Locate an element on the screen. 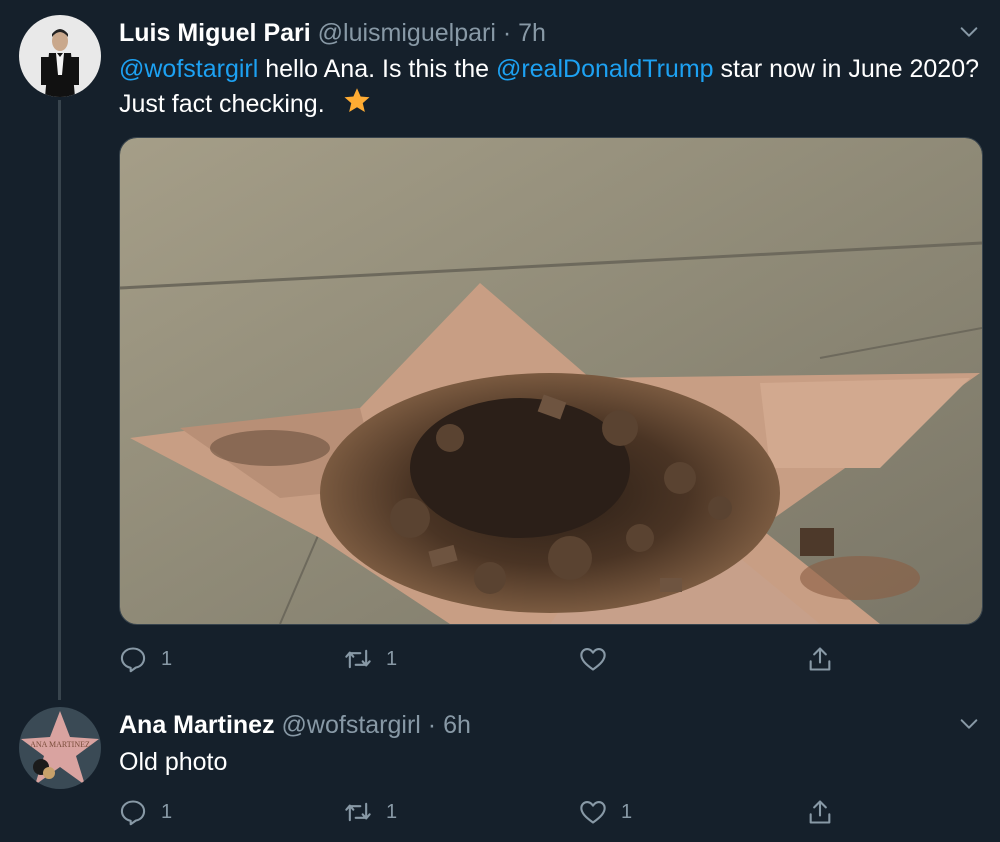 The image size is (1000, 842). mention-link: @wofstargirl is located at coordinates (188, 69).